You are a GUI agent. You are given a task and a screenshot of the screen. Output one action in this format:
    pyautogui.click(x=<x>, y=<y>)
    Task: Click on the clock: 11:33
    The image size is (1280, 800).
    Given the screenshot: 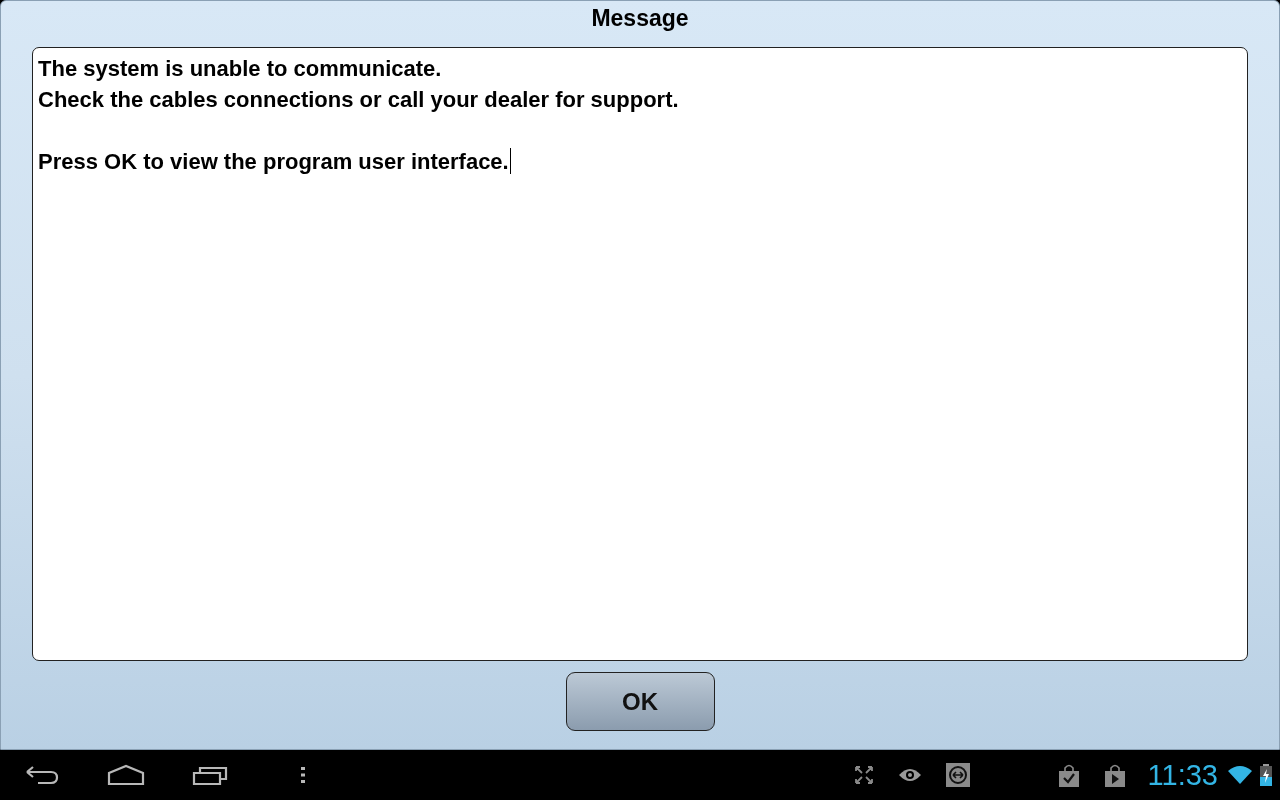 What is the action you would take?
    pyautogui.click(x=1182, y=775)
    